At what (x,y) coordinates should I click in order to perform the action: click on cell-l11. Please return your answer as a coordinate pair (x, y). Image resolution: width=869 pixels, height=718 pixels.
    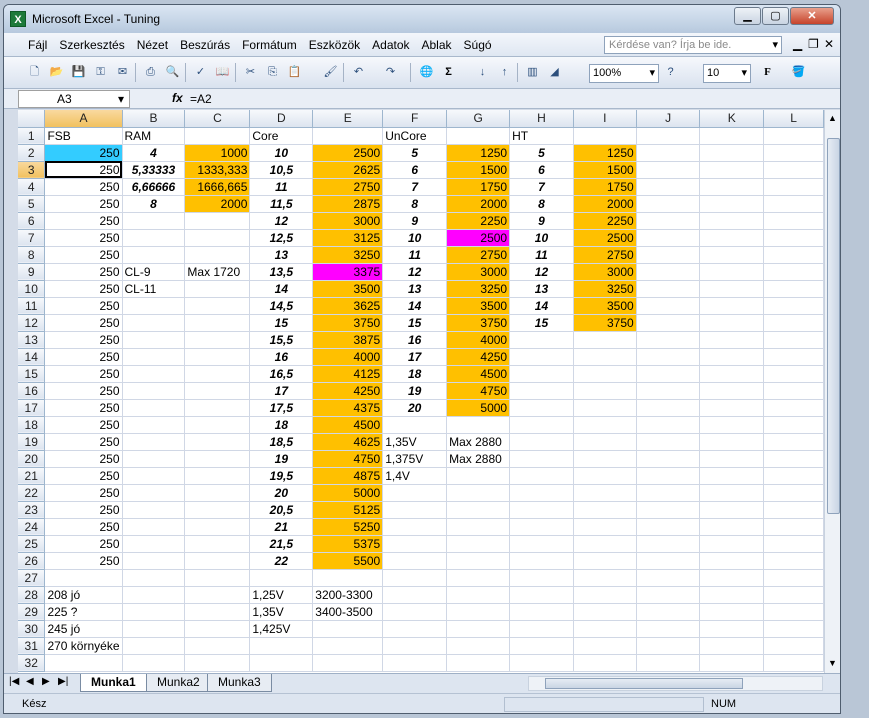
    Looking at the image, I should click on (793, 306).